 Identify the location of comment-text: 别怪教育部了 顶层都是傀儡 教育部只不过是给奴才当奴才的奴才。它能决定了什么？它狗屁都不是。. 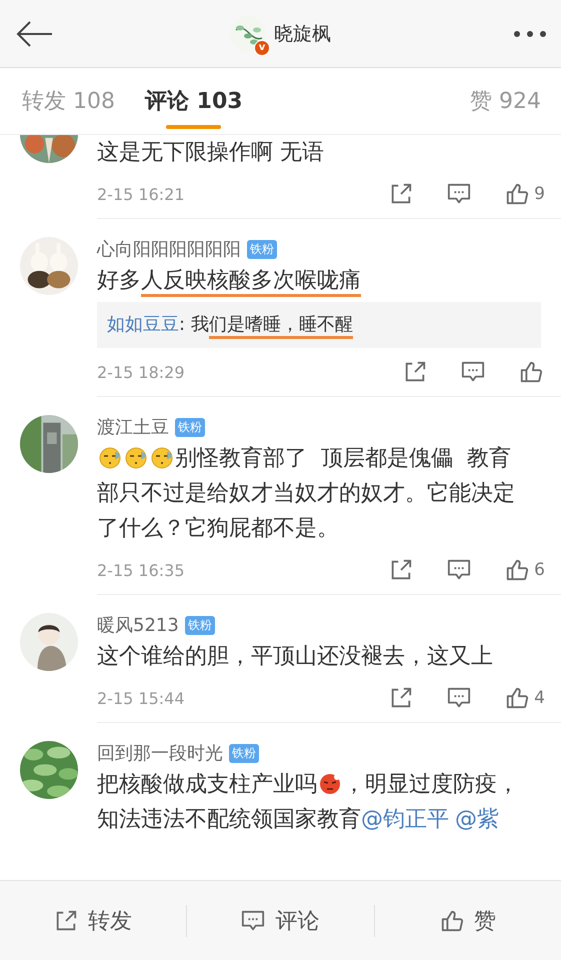
(306, 494).